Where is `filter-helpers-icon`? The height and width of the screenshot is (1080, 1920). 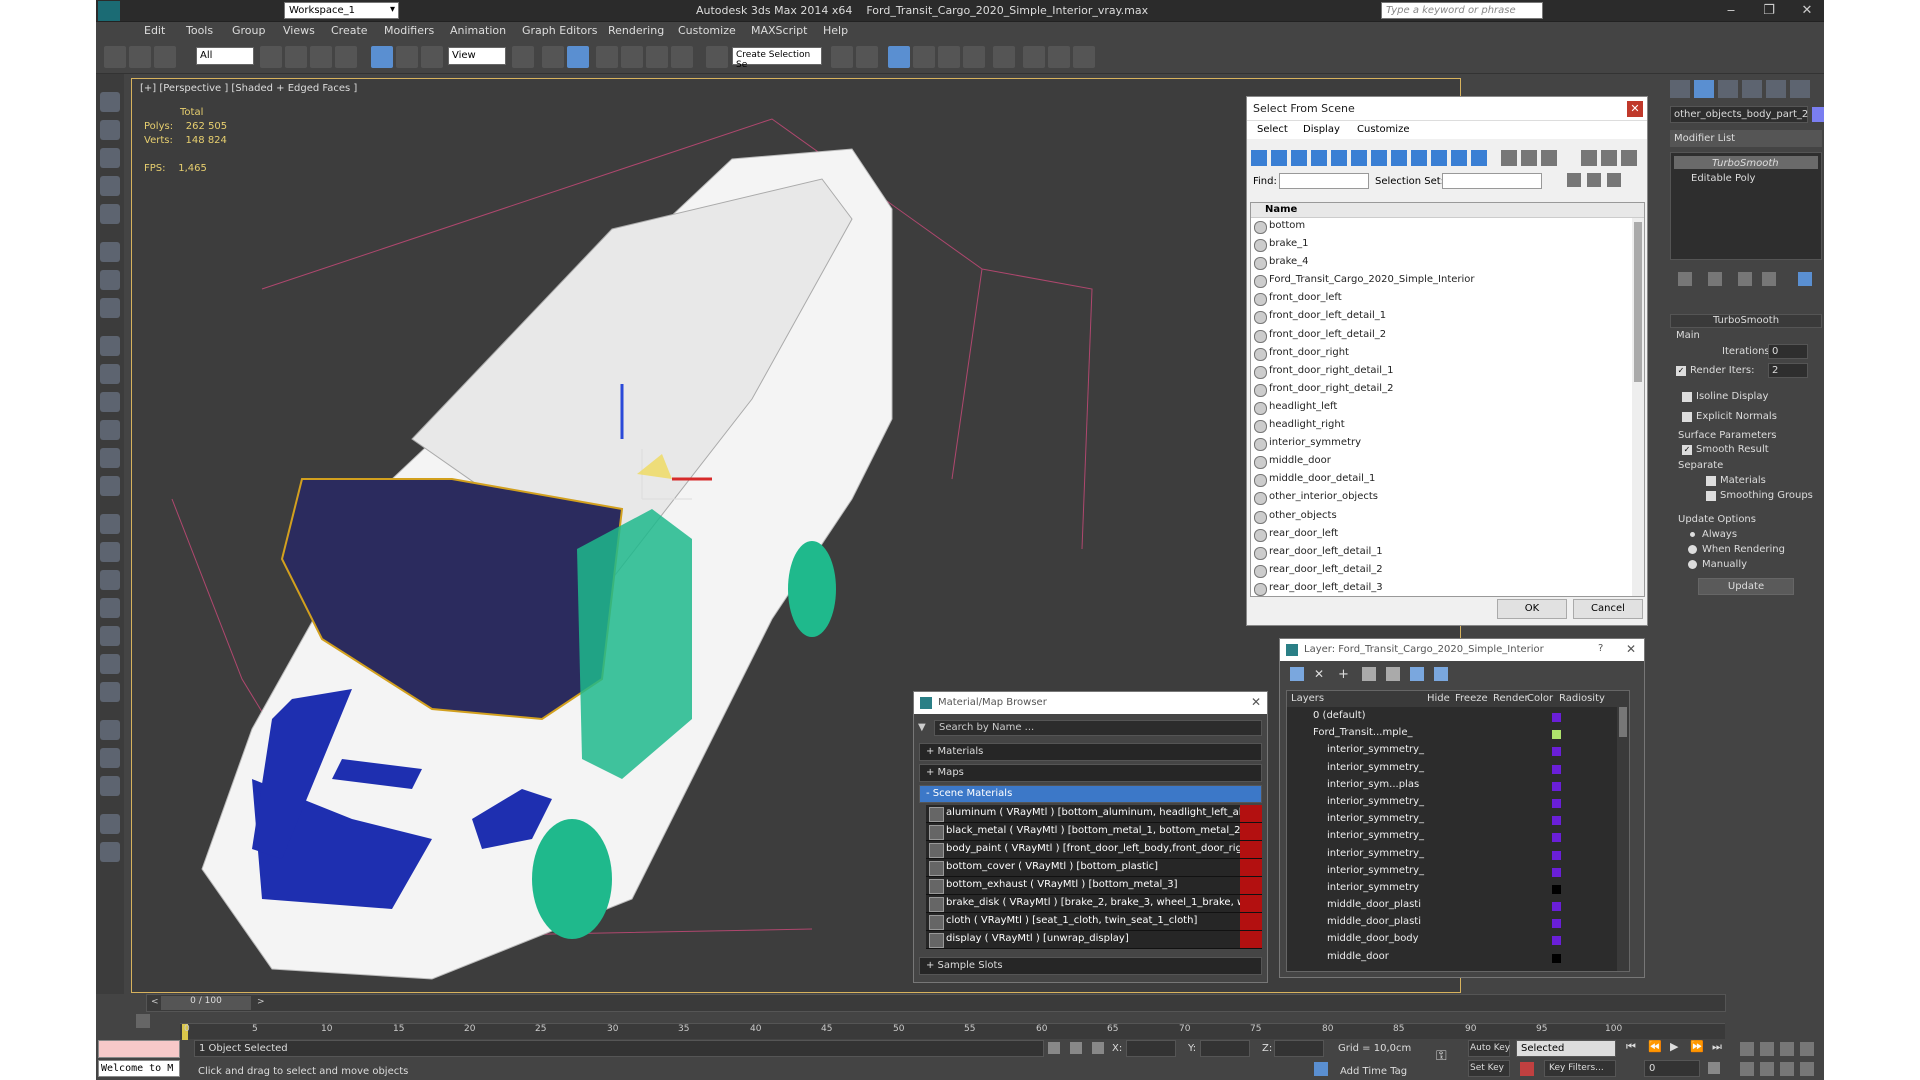
filter-helpers-icon is located at coordinates (1339, 158).